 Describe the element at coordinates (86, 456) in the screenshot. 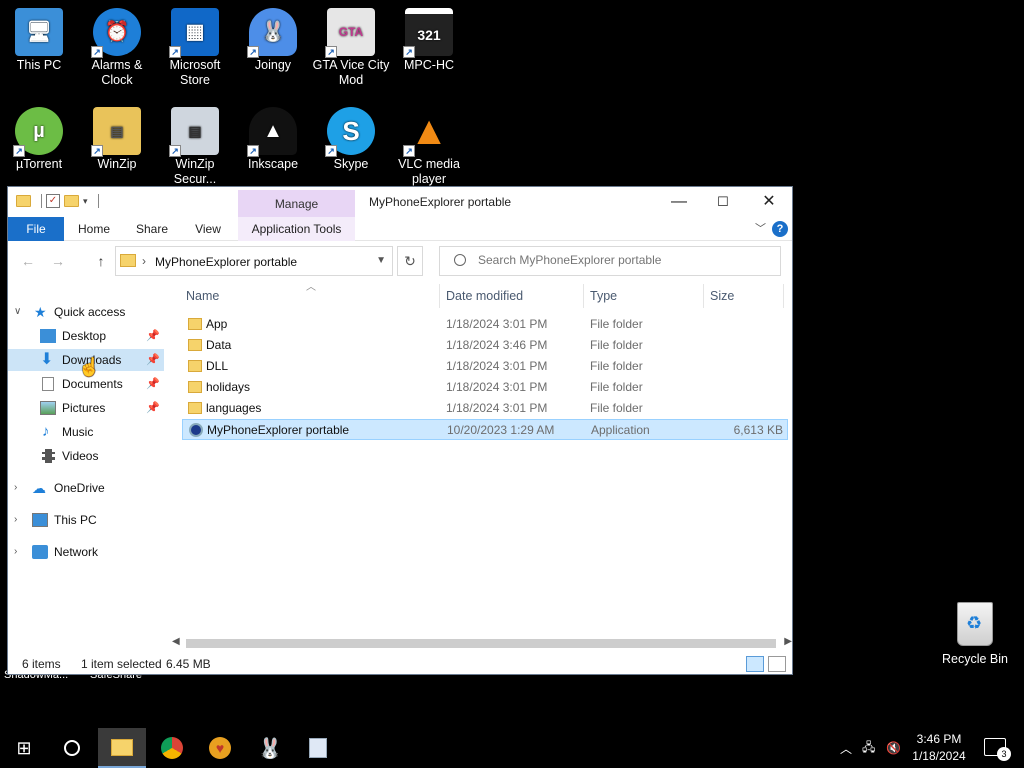

I see `nav-item-videos: Videos` at that location.